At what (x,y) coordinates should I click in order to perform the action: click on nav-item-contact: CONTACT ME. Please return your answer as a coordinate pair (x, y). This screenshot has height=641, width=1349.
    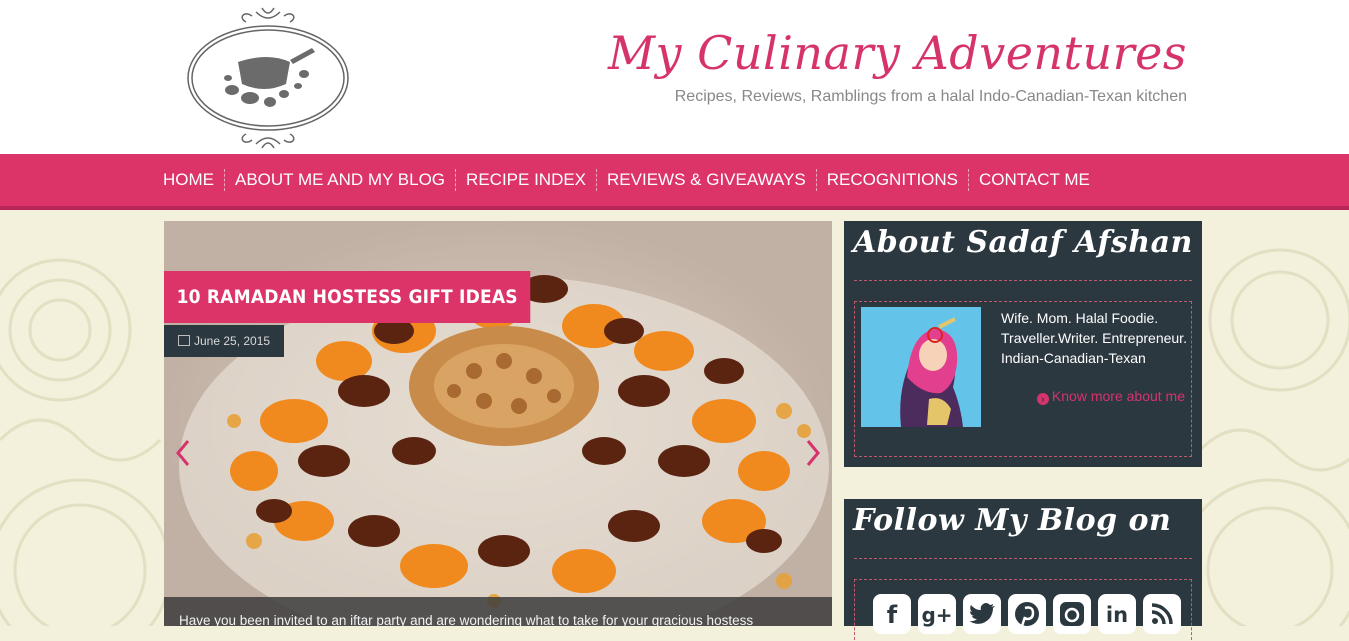
    Looking at the image, I should click on (1034, 180).